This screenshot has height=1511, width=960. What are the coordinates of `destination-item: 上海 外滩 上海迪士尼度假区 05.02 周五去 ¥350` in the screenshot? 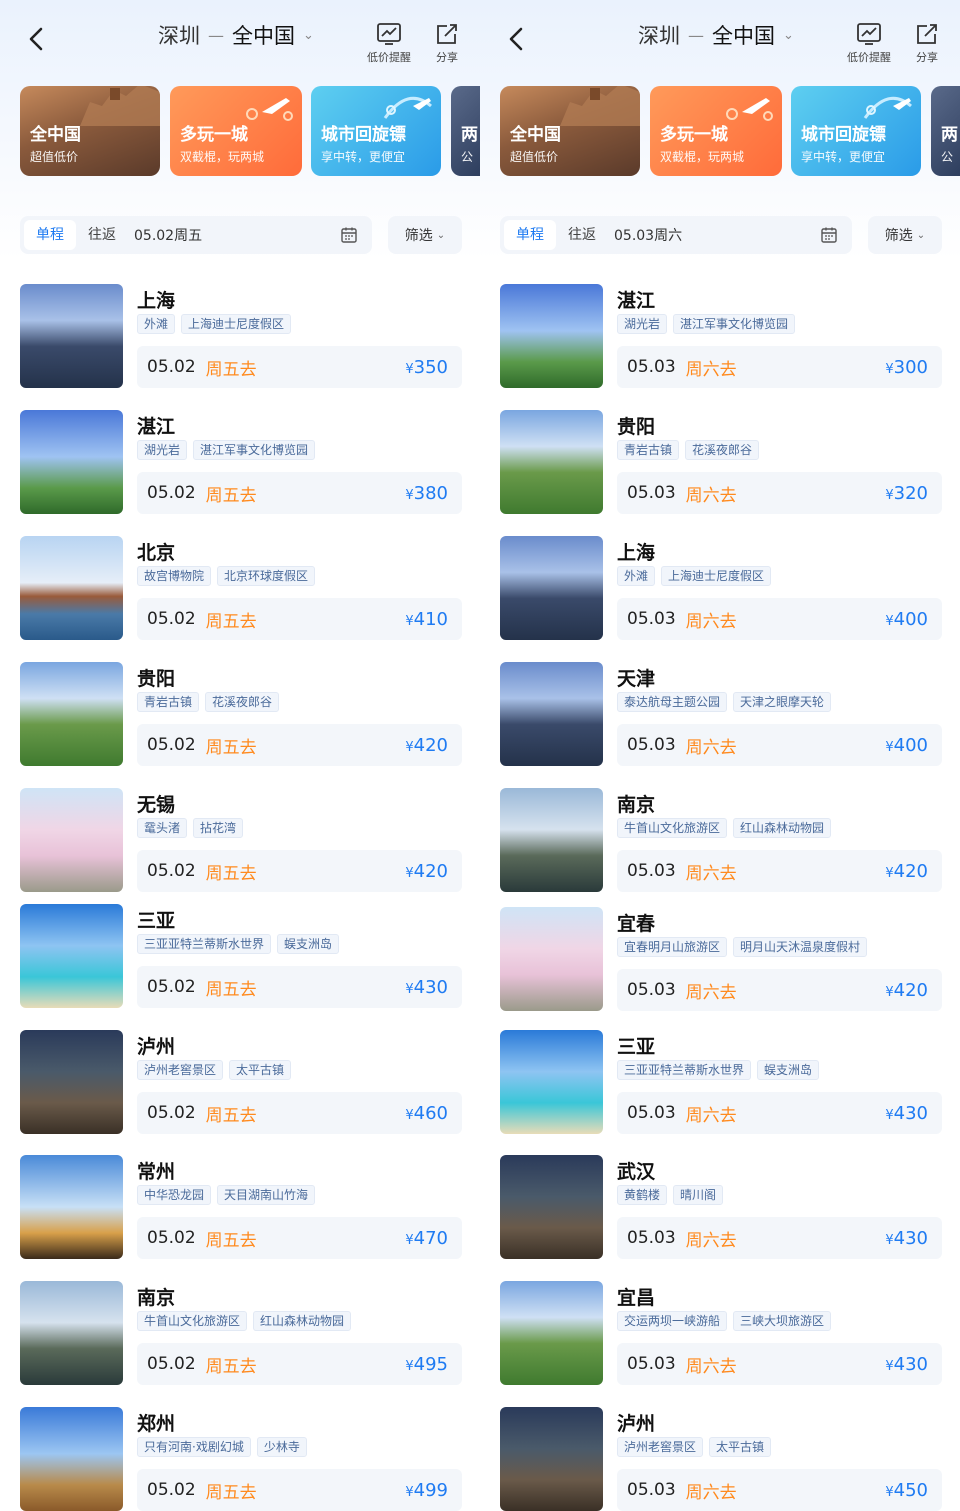 It's located at (241, 337).